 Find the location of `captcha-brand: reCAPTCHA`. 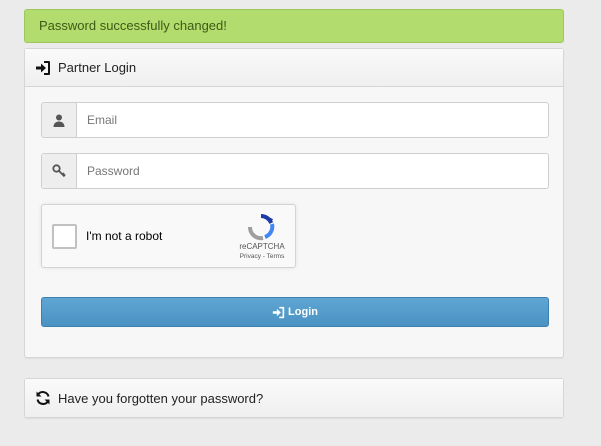

captcha-brand: reCAPTCHA is located at coordinates (262, 246).